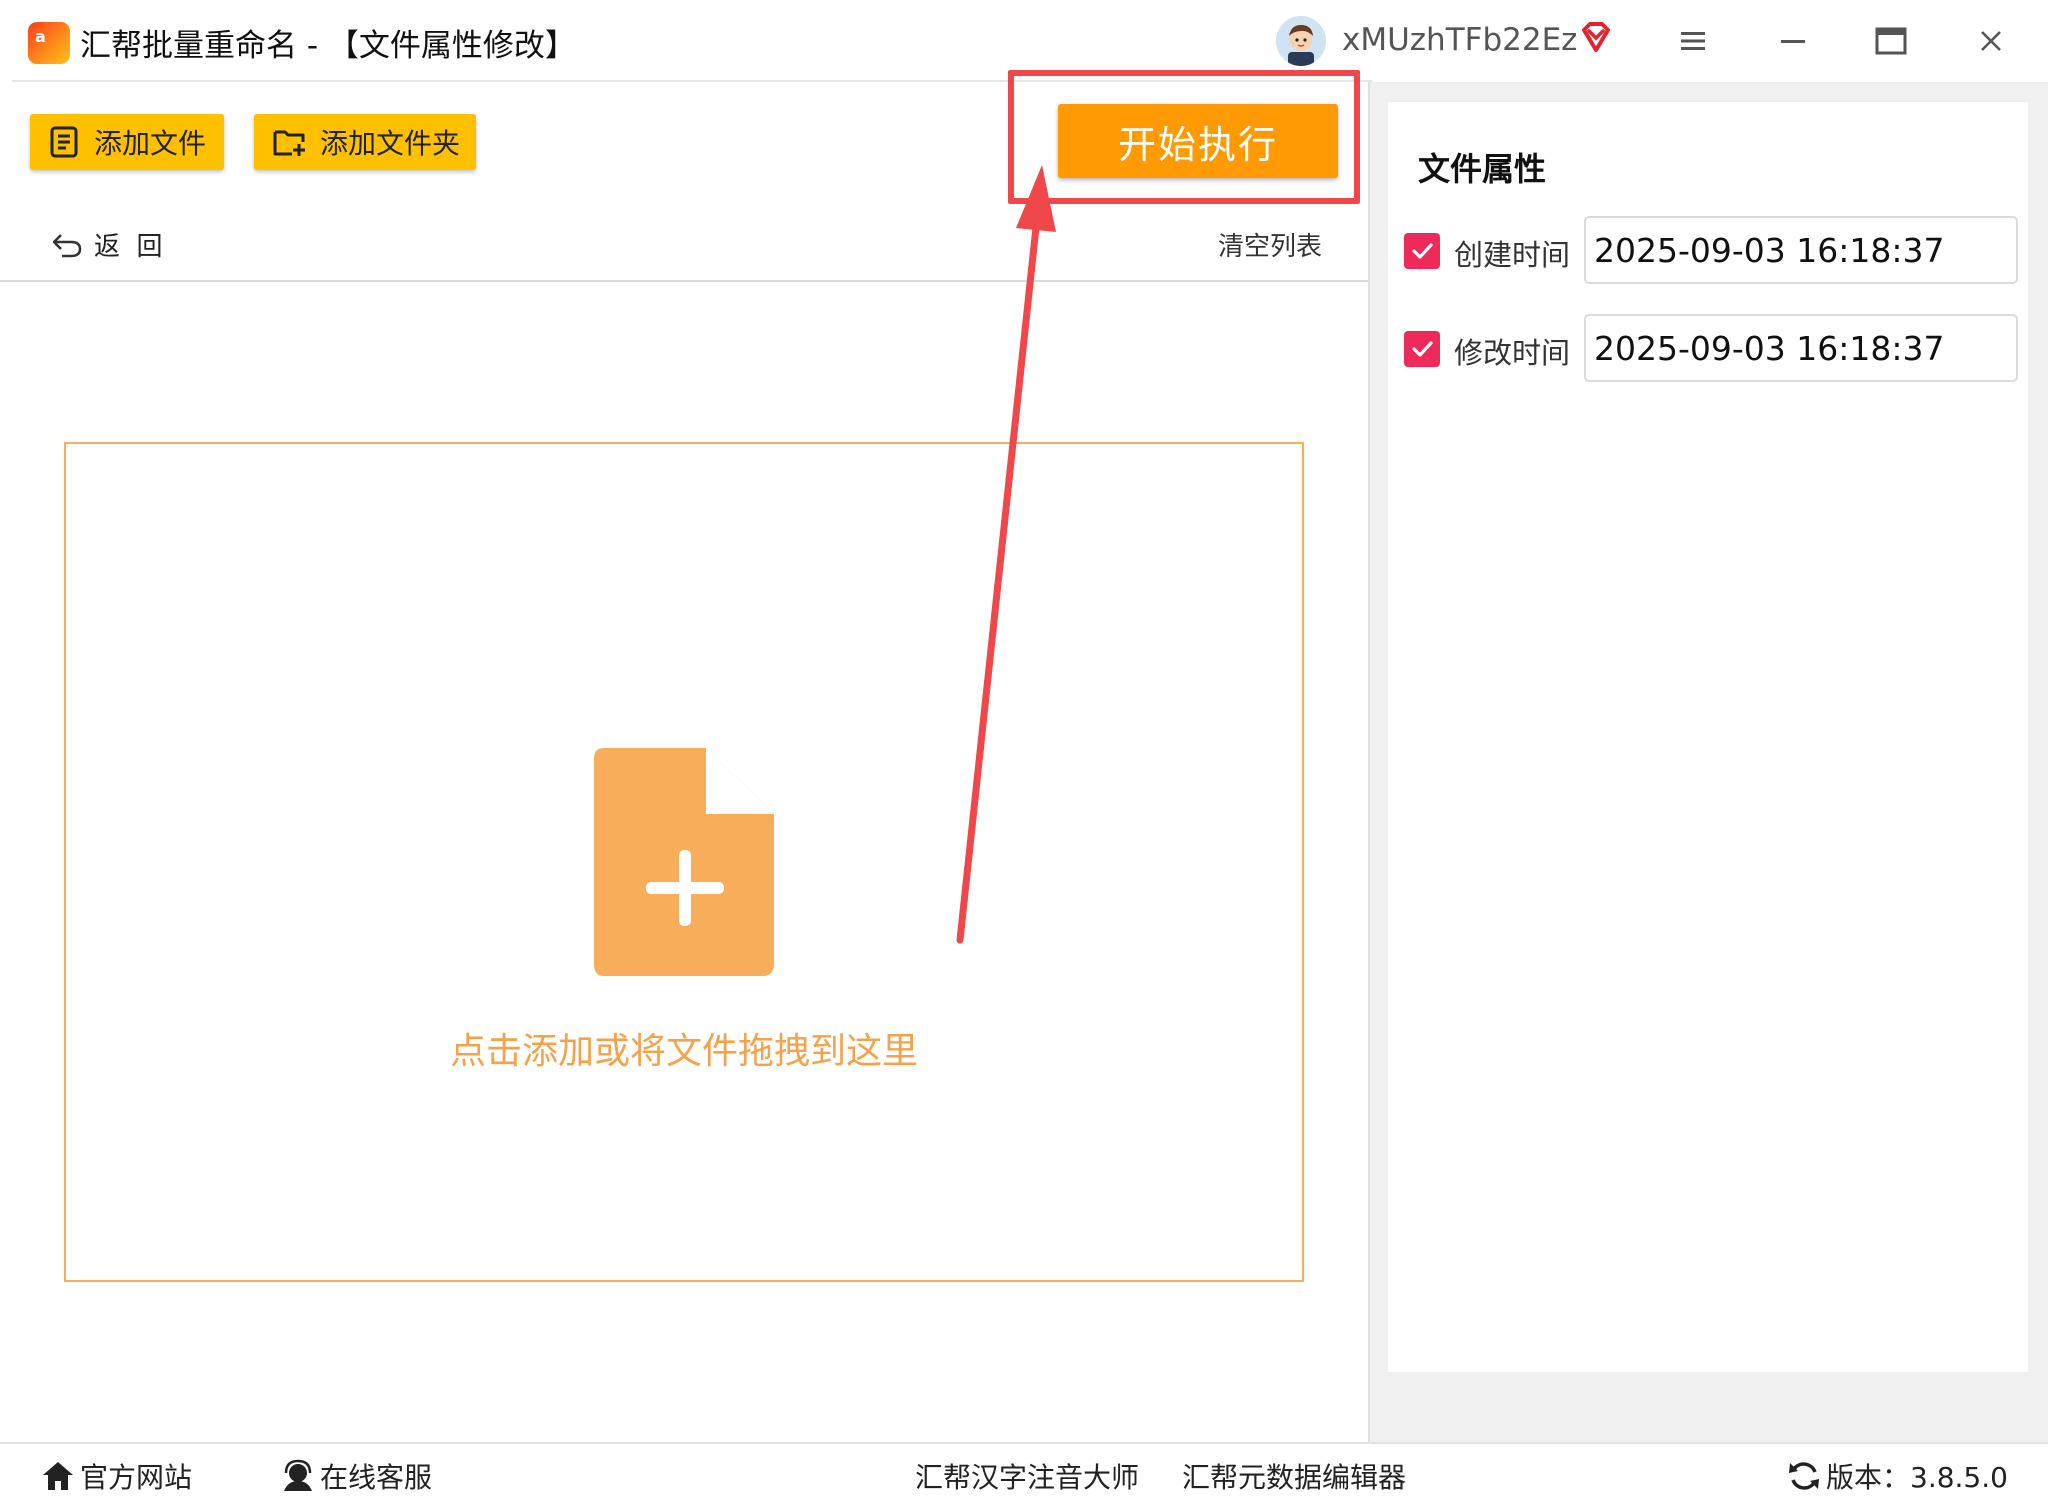 This screenshot has width=2048, height=1510. Describe the element at coordinates (58, 1476) in the screenshot. I see `home-icon` at that location.